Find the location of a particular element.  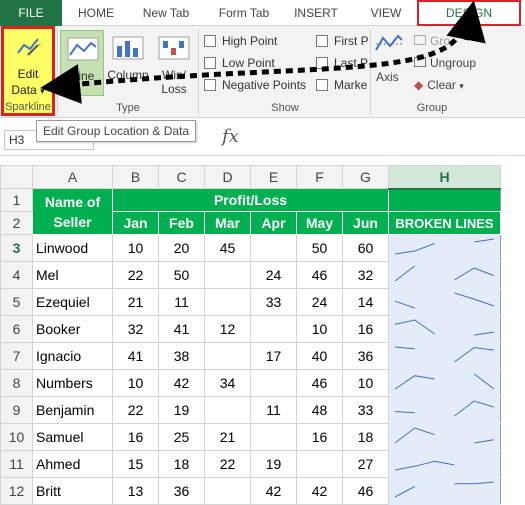

row-header: 9 is located at coordinates (16, 410).